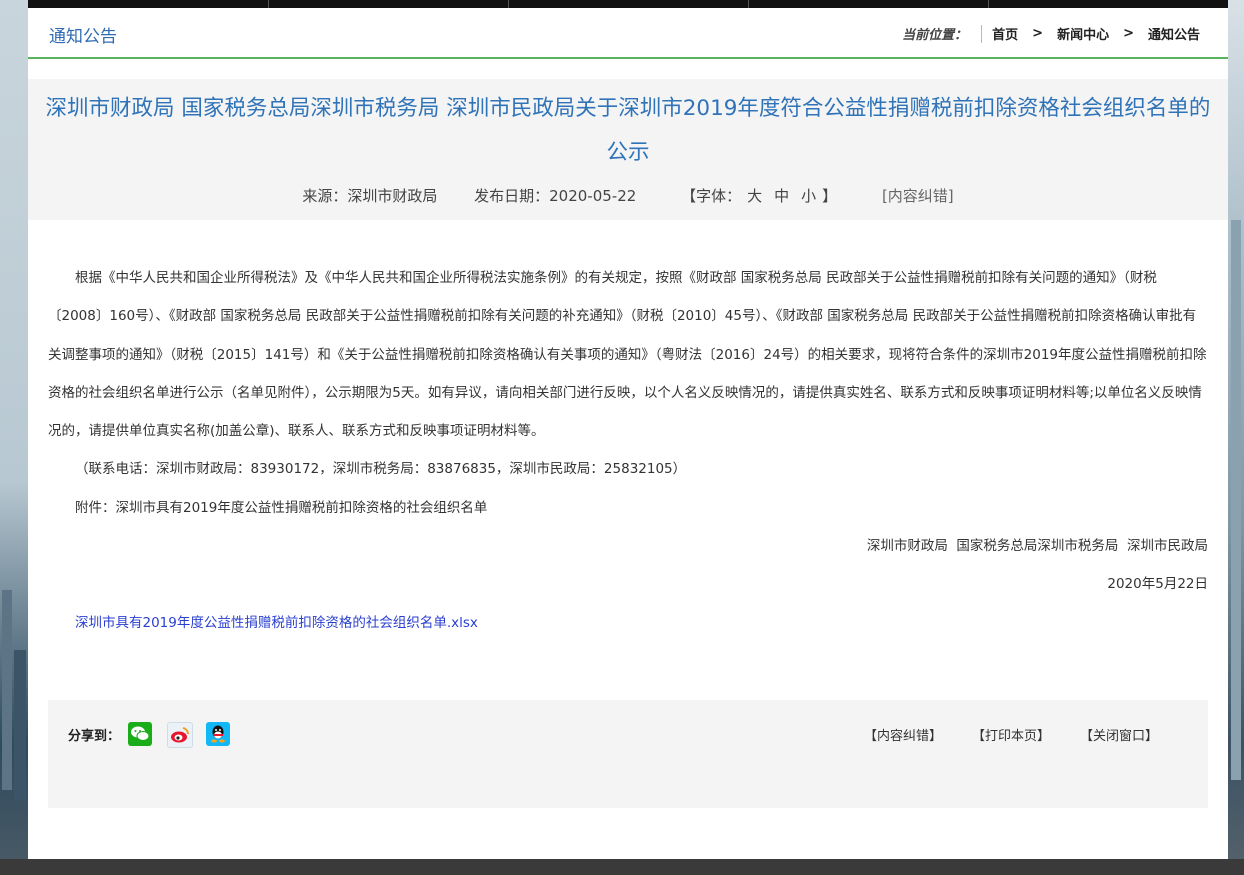 This screenshot has width=1244, height=875. I want to click on share-bar: 分享到： 【内容纠错】 【打印本页】 【关闭窗口】, so click(628, 754).